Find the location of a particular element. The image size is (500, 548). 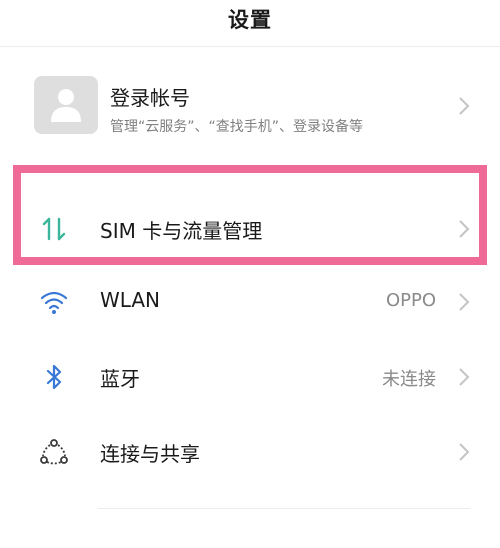

row-bluetooth: 蓝牙 未连接 is located at coordinates (250, 377).